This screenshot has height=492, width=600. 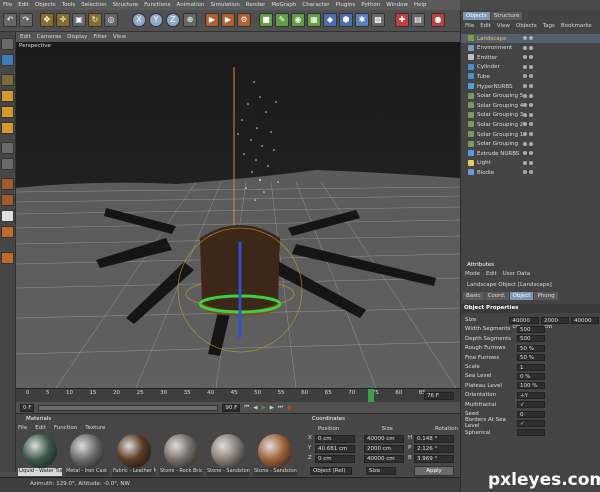 I want to click on coord-rotation-field: 3.969 °, so click(x=434, y=459).